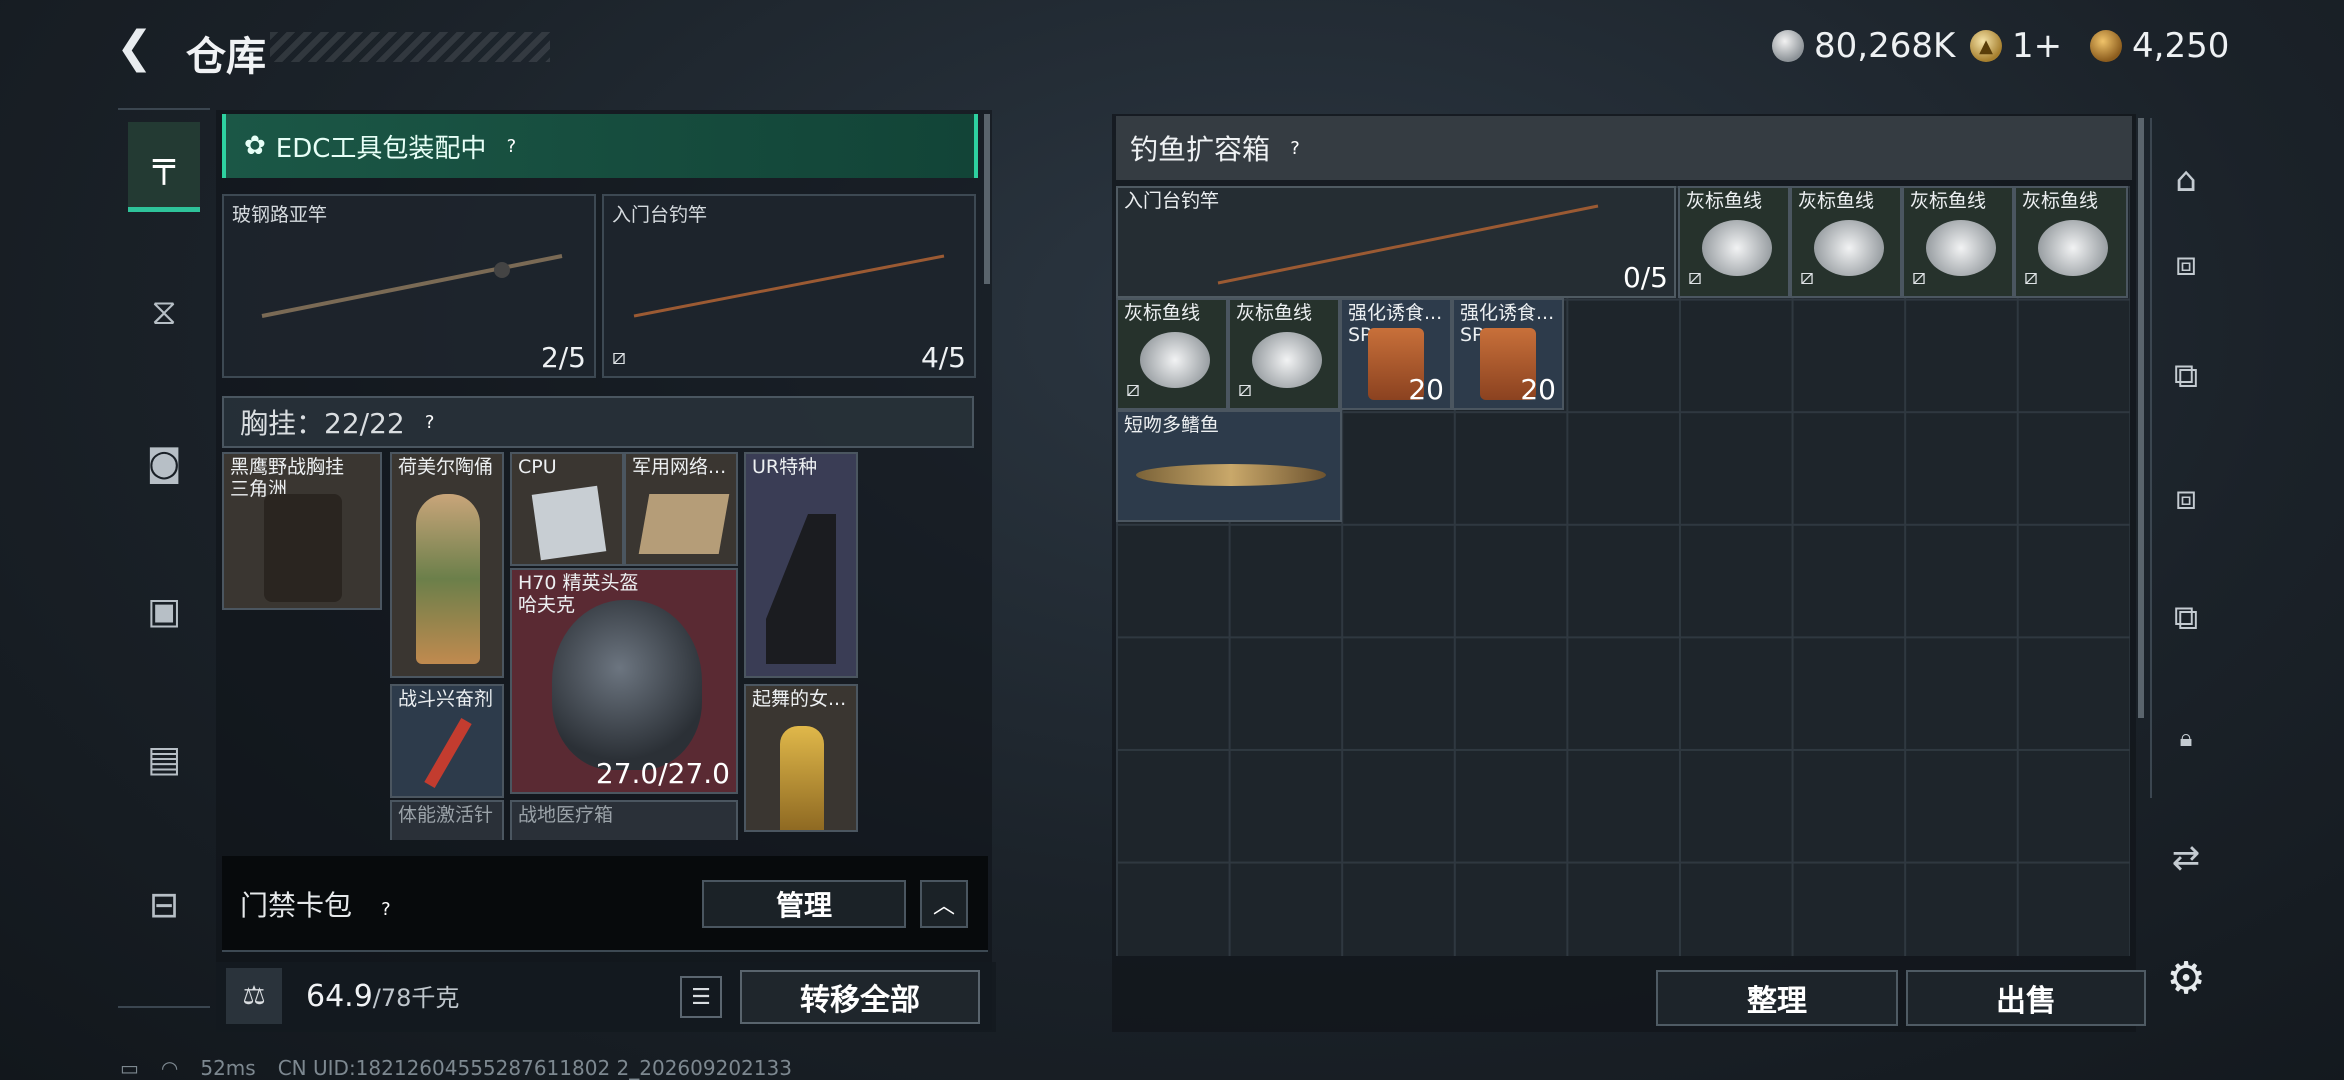 Image resolution: width=2344 pixels, height=1080 pixels. Describe the element at coordinates (226, 57) in the screenshot. I see `page-title: 仓库` at that location.